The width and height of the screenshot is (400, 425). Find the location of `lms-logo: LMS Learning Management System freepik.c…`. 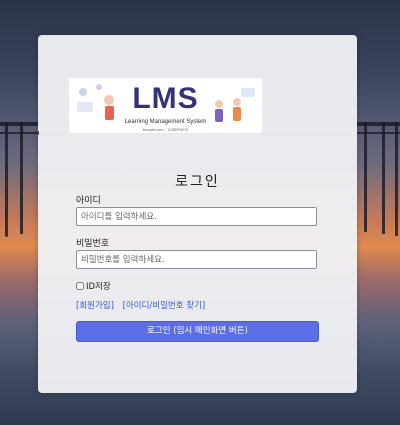

lms-logo: LMS Learning Management System freepik.c… is located at coordinates (165, 105).